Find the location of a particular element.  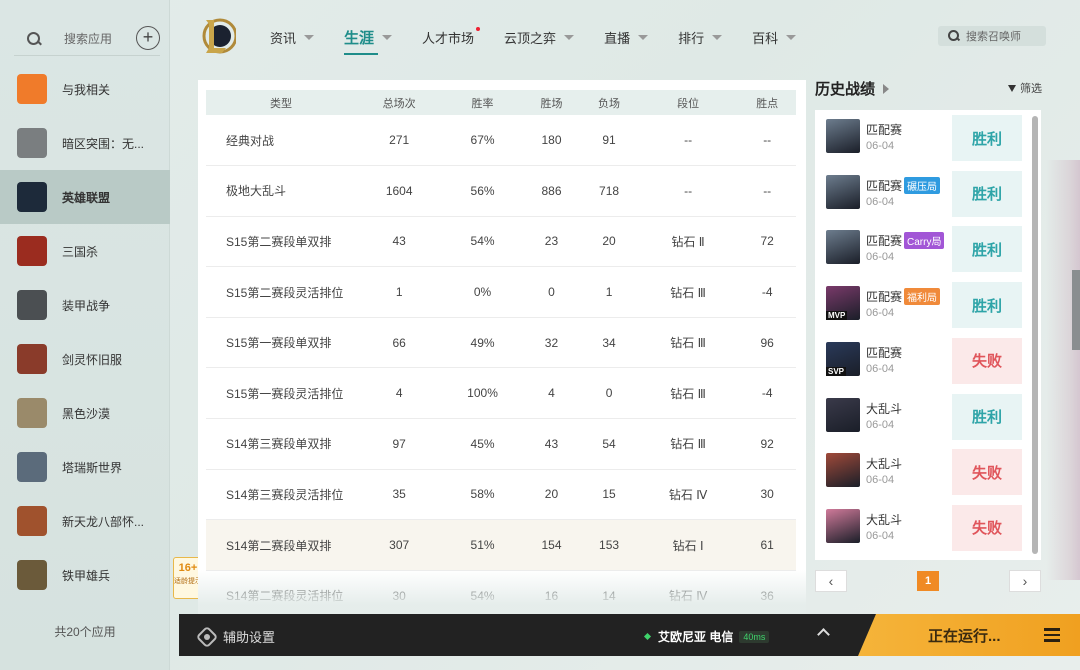

table-cell: 97 is located at coordinates (399, 444).